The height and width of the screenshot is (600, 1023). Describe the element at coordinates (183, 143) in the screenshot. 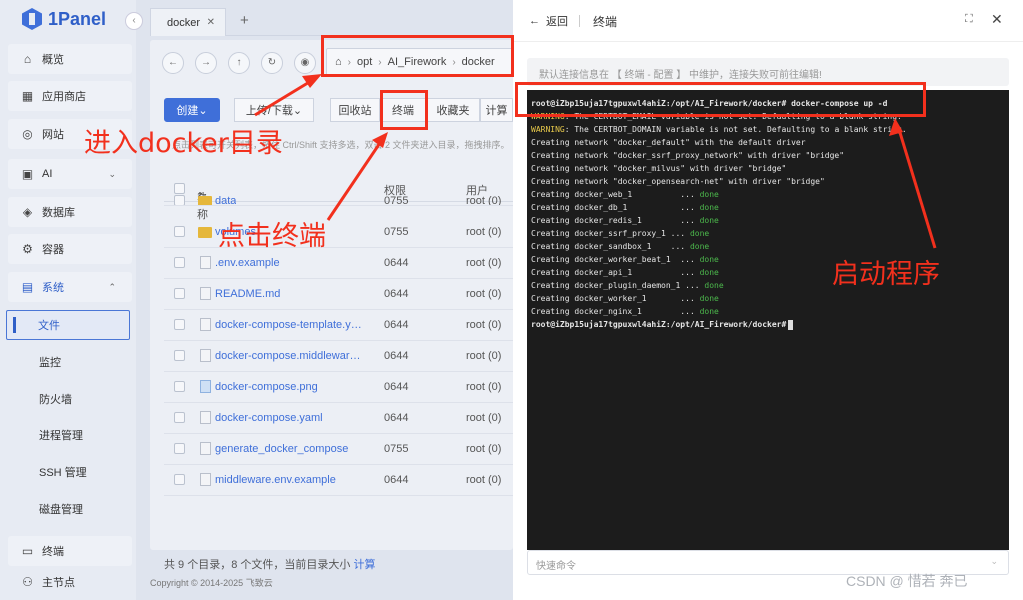

I see `annotation-enter-dir: 进入docker目录` at that location.